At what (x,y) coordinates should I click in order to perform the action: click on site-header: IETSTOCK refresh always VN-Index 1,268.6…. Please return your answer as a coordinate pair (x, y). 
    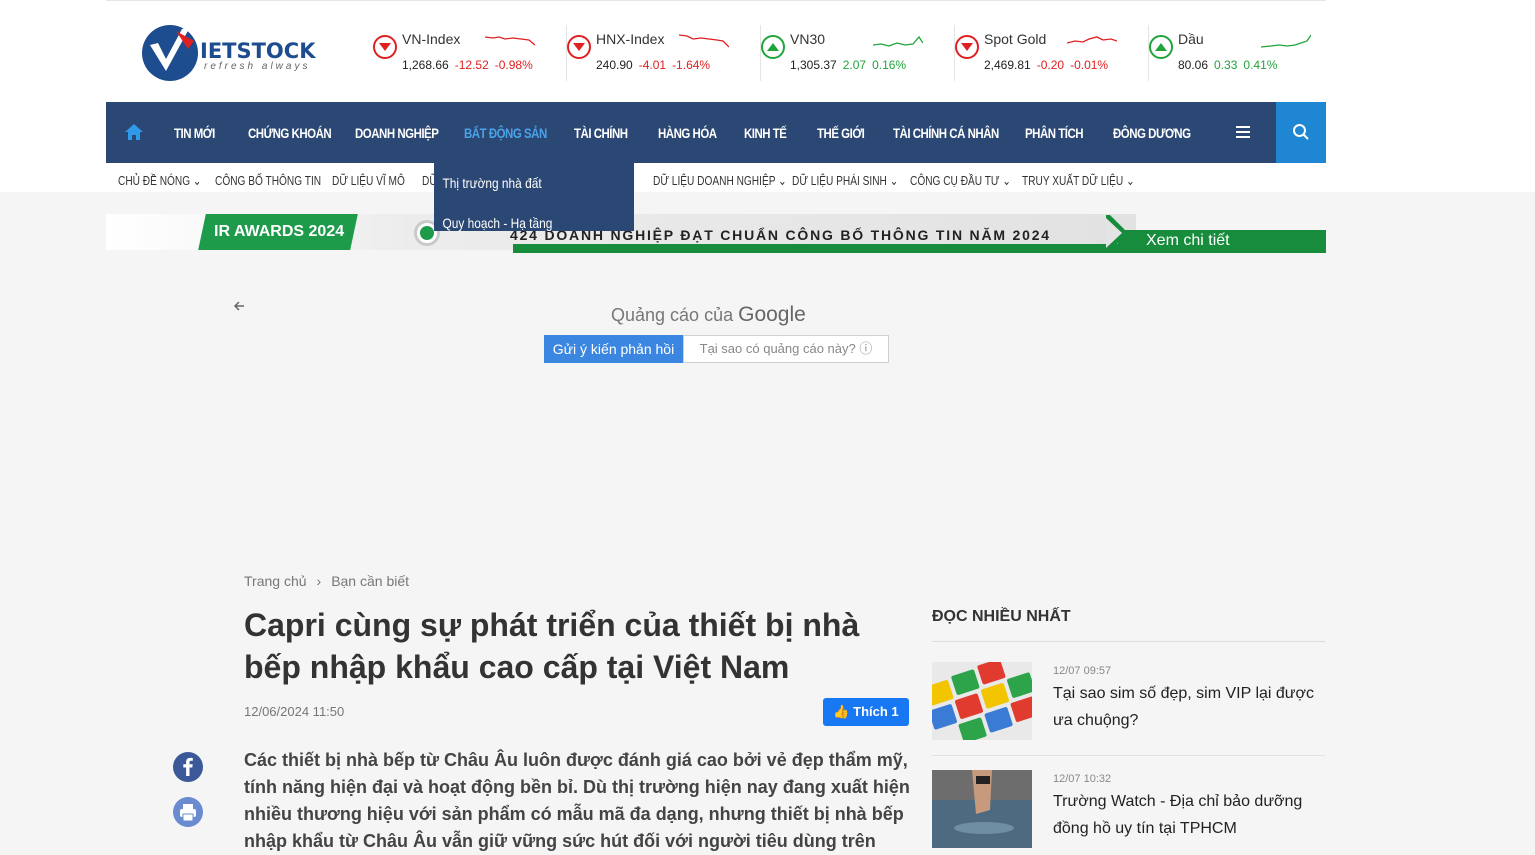
    Looking at the image, I should click on (716, 51).